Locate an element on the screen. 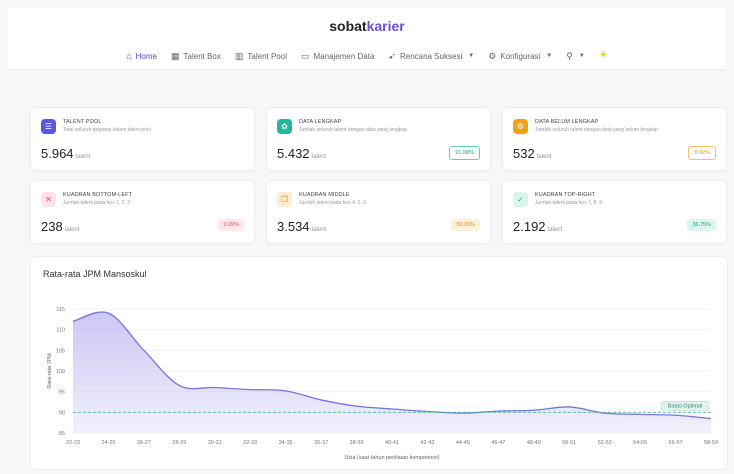 The height and width of the screenshot is (474, 734). x-tick-label: 58-59 is located at coordinates (711, 443).